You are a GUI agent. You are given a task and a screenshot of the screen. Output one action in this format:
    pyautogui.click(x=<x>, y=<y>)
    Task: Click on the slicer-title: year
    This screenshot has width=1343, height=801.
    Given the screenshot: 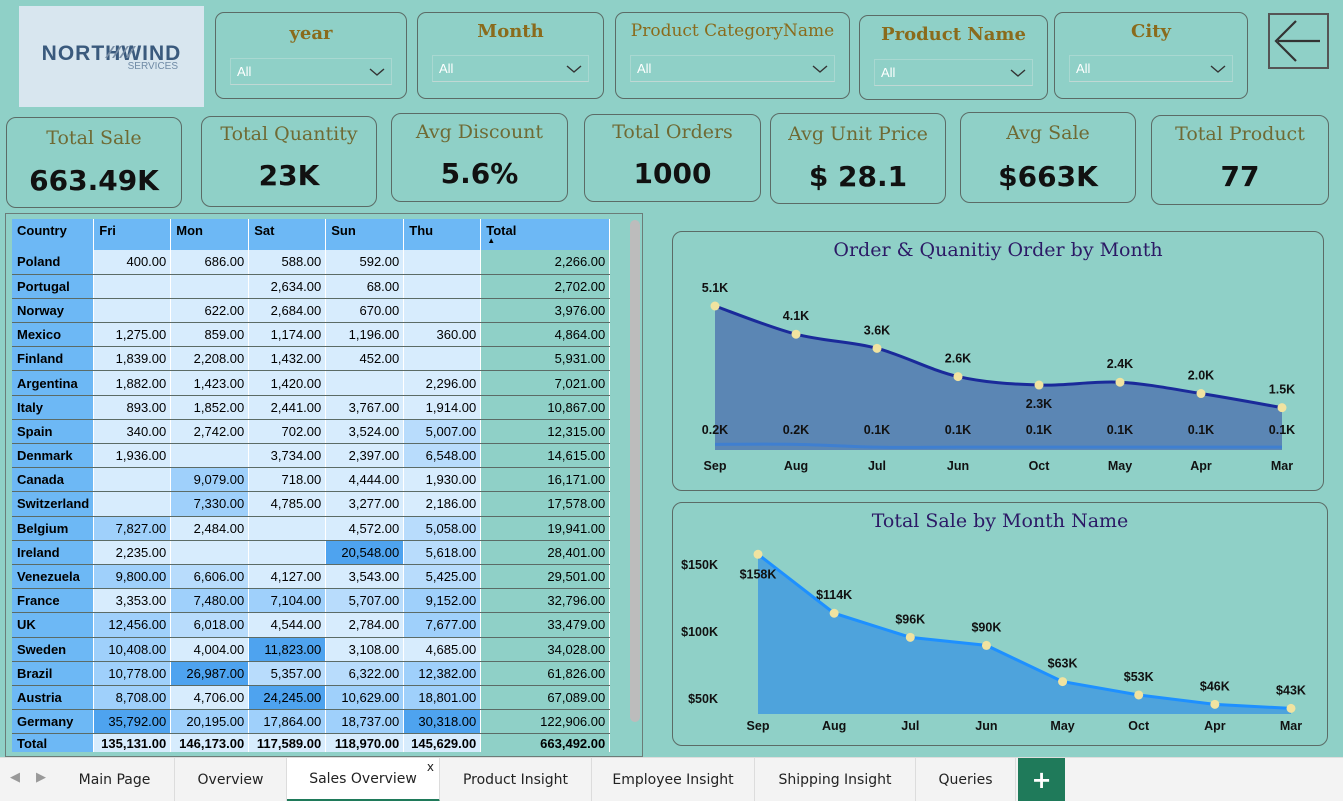 What is the action you would take?
    pyautogui.click(x=311, y=33)
    